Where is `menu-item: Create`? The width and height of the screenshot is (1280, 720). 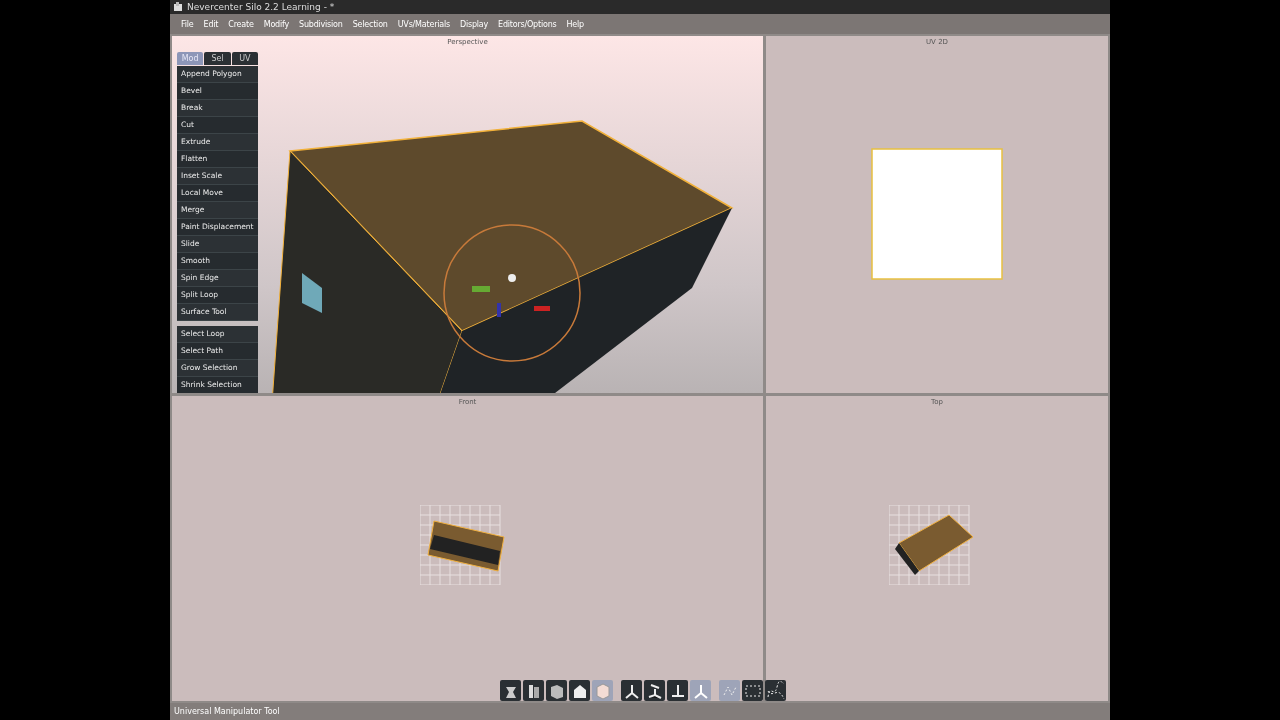
menu-item: Create is located at coordinates (241, 24).